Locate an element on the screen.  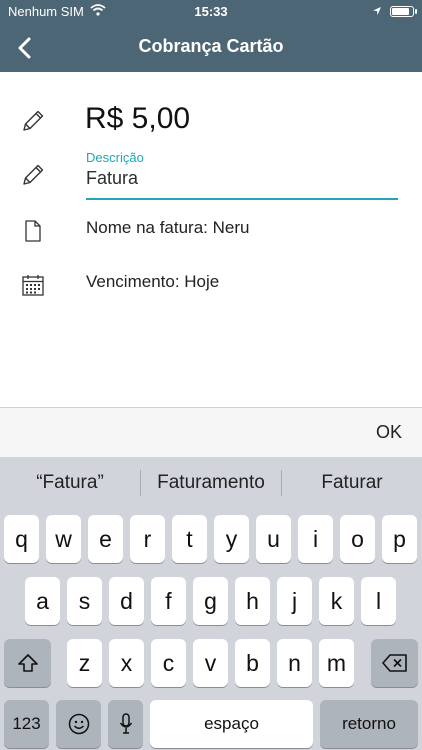
shift-icon is located at coordinates (27, 663).